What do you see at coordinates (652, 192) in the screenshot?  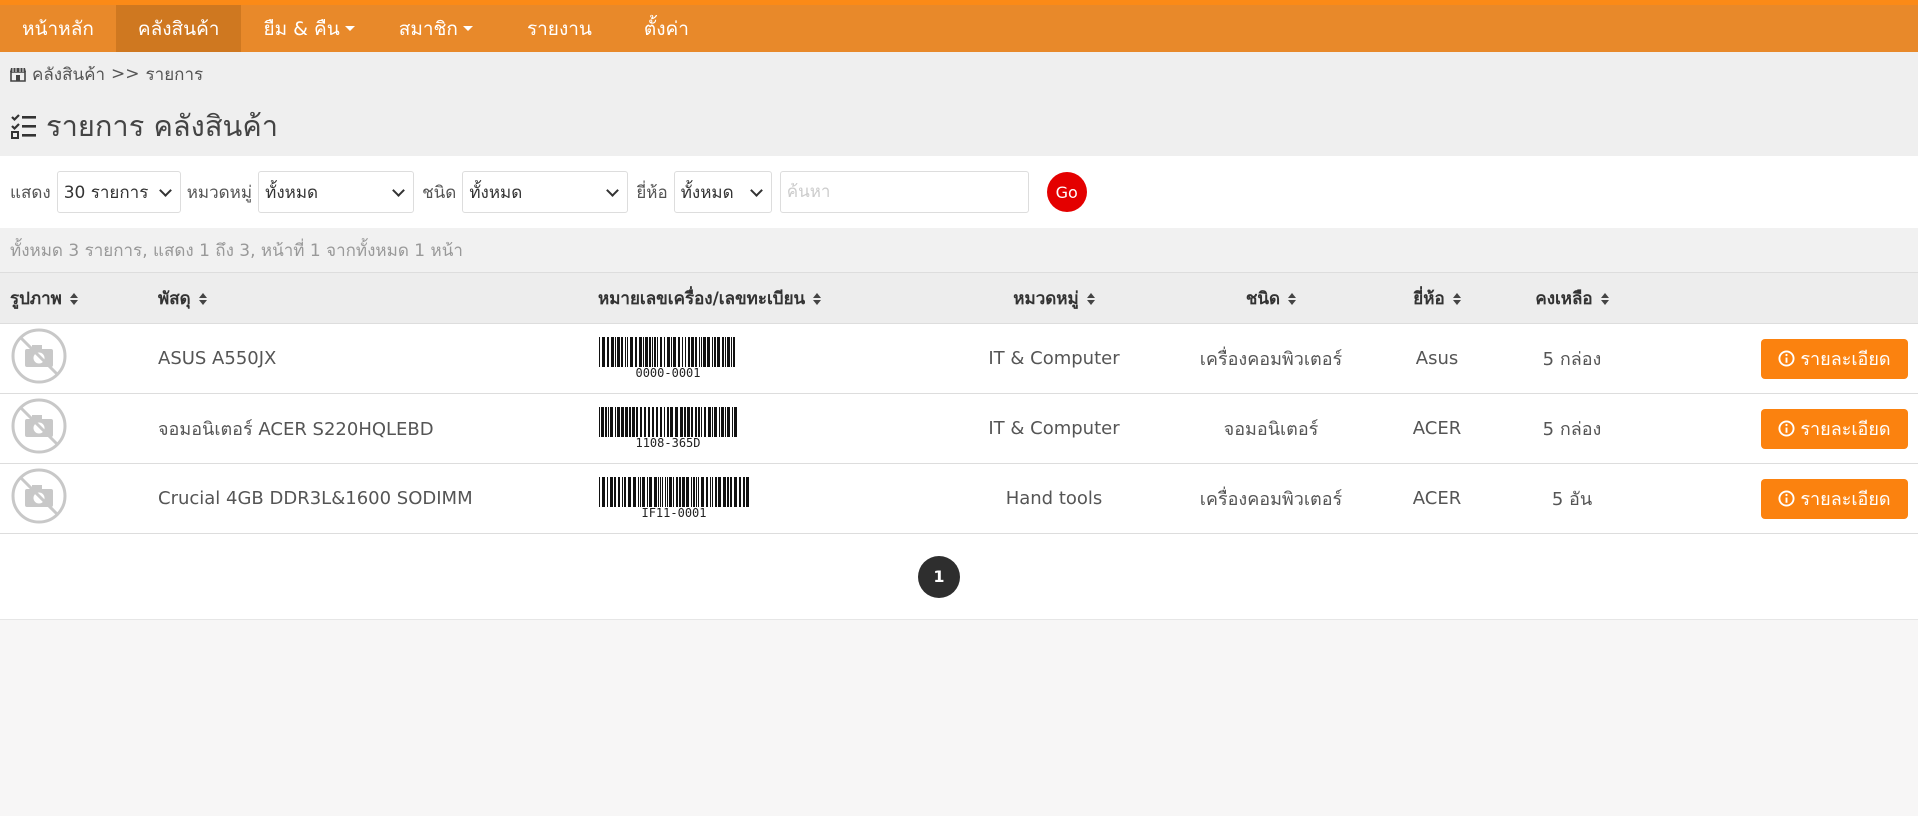 I see `brand-label: ยี่ห้อ` at bounding box center [652, 192].